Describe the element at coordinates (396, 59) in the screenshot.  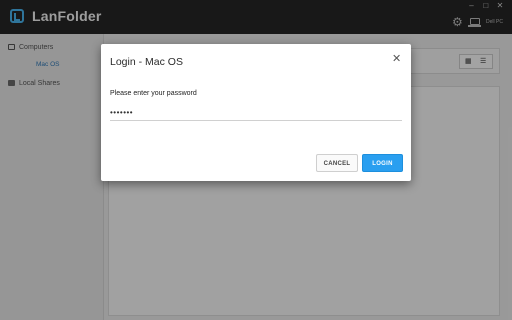
I see `close-icon: ✕` at that location.